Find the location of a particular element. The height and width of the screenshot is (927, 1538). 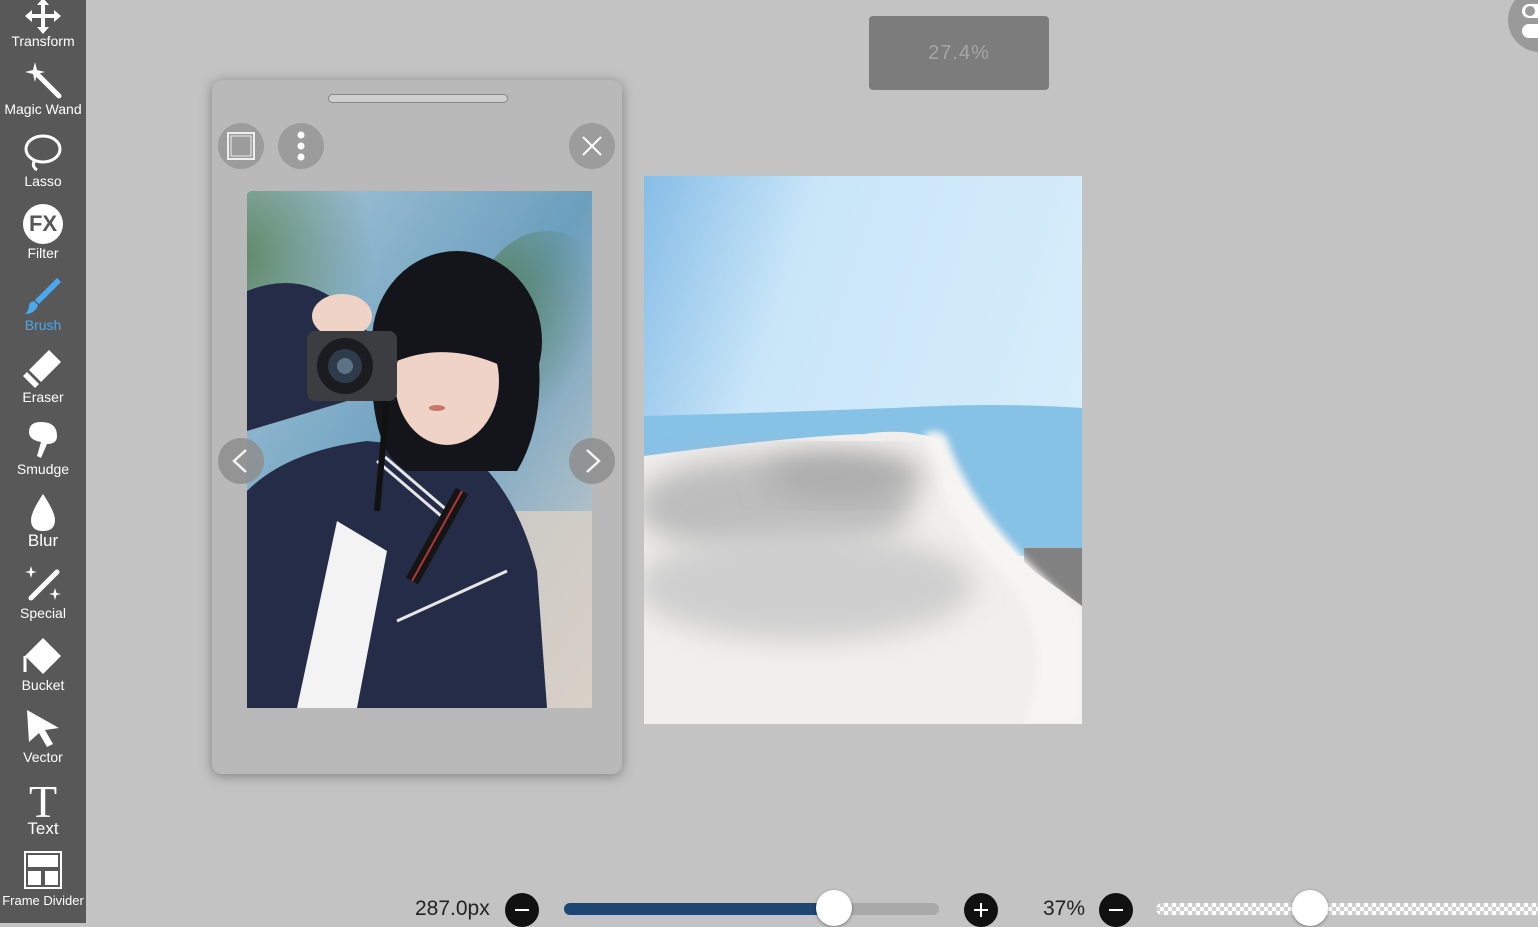

reference-more-button is located at coordinates (301, 146).